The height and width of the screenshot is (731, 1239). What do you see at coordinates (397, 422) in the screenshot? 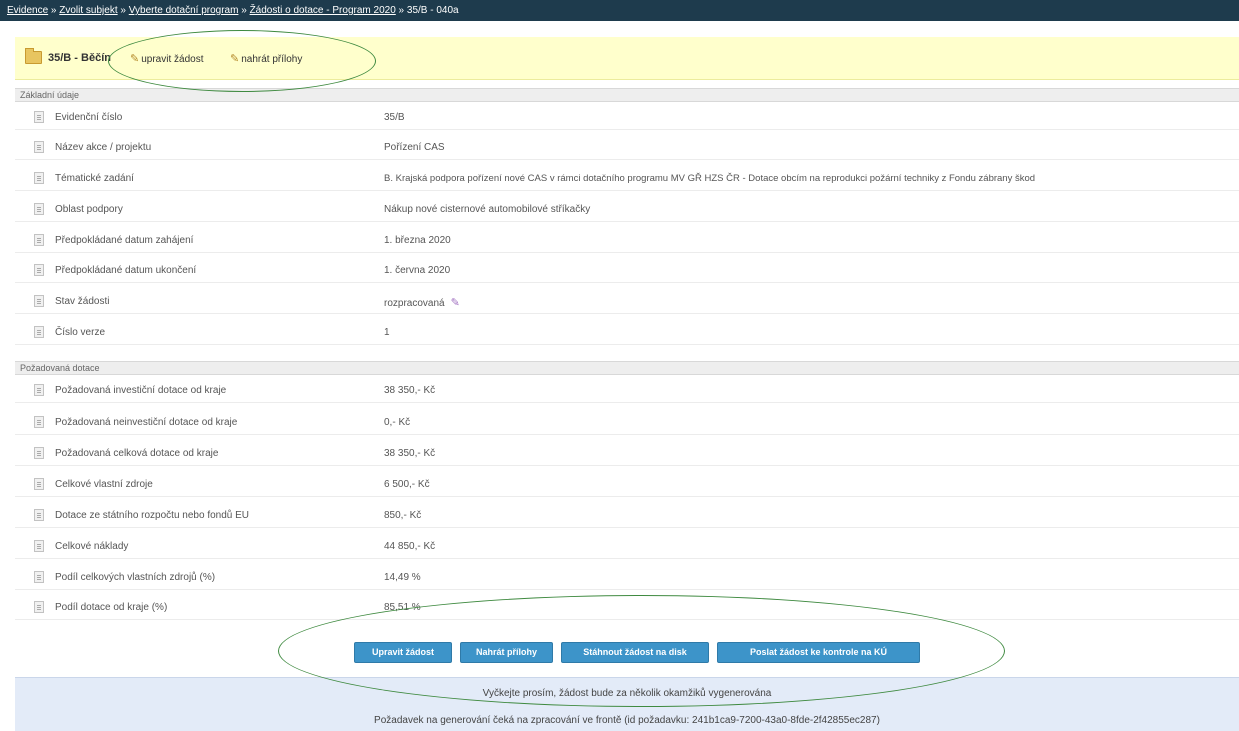
I see `row-value: 0,- Kč` at bounding box center [397, 422].